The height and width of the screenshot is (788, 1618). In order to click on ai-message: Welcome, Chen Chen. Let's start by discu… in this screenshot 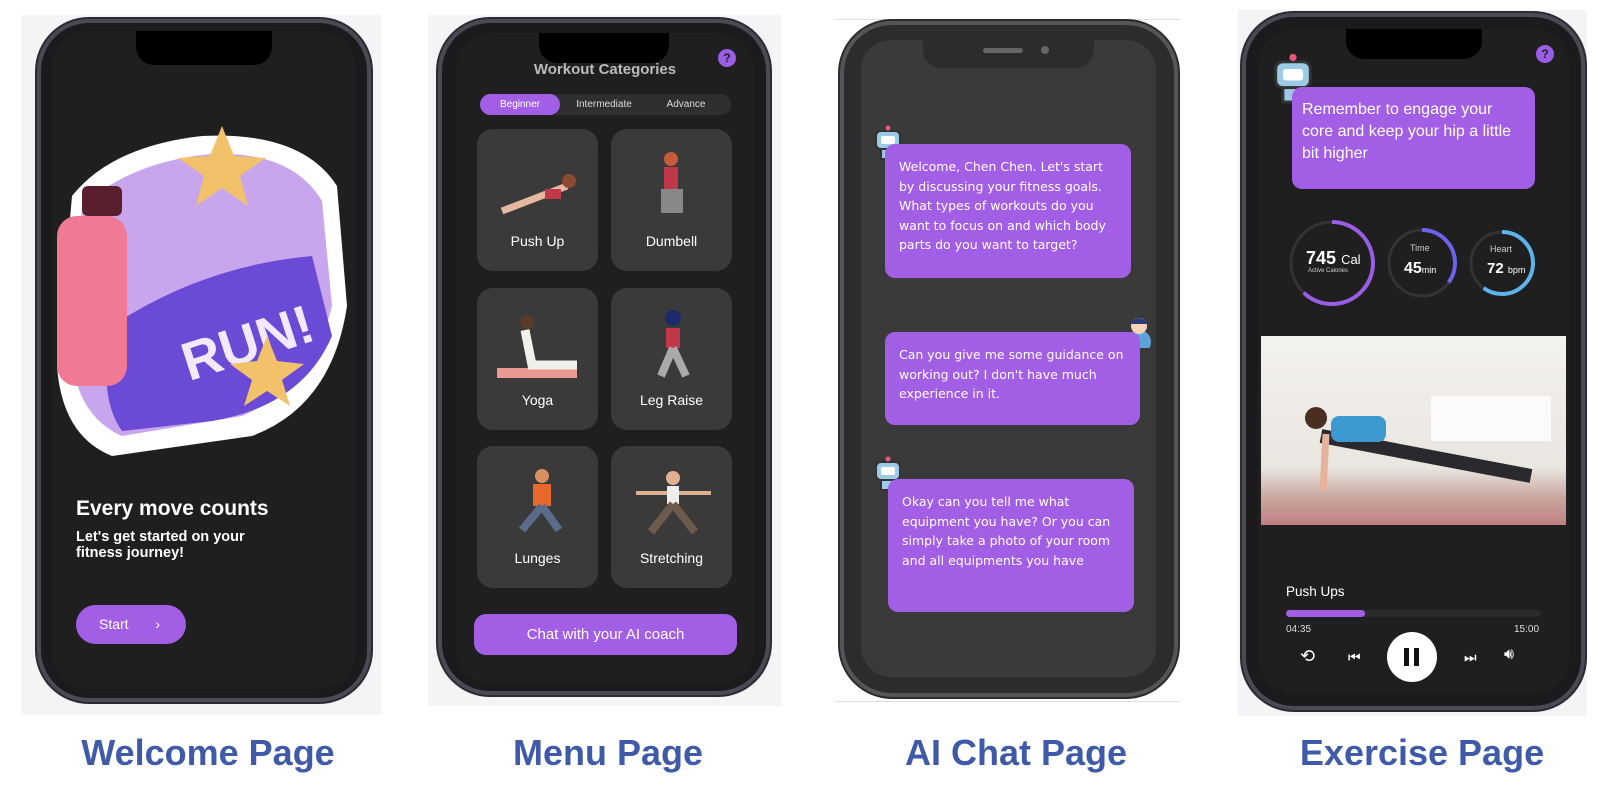, I will do `click(1008, 211)`.